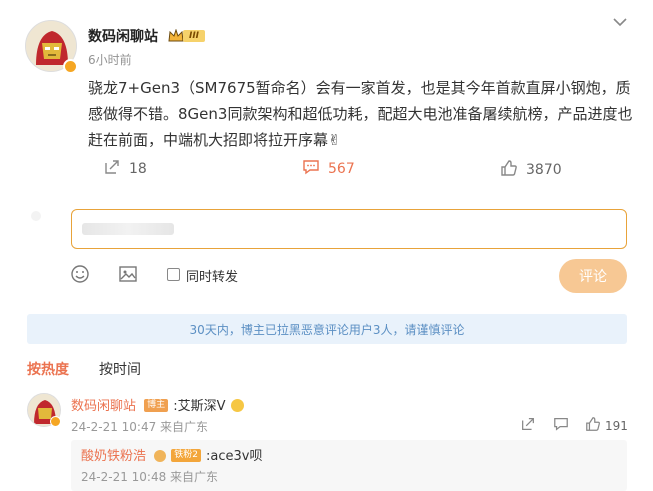  Describe the element at coordinates (140, 427) in the screenshot. I see `comment-time: 24-2-21 10:47 来自广东` at that location.